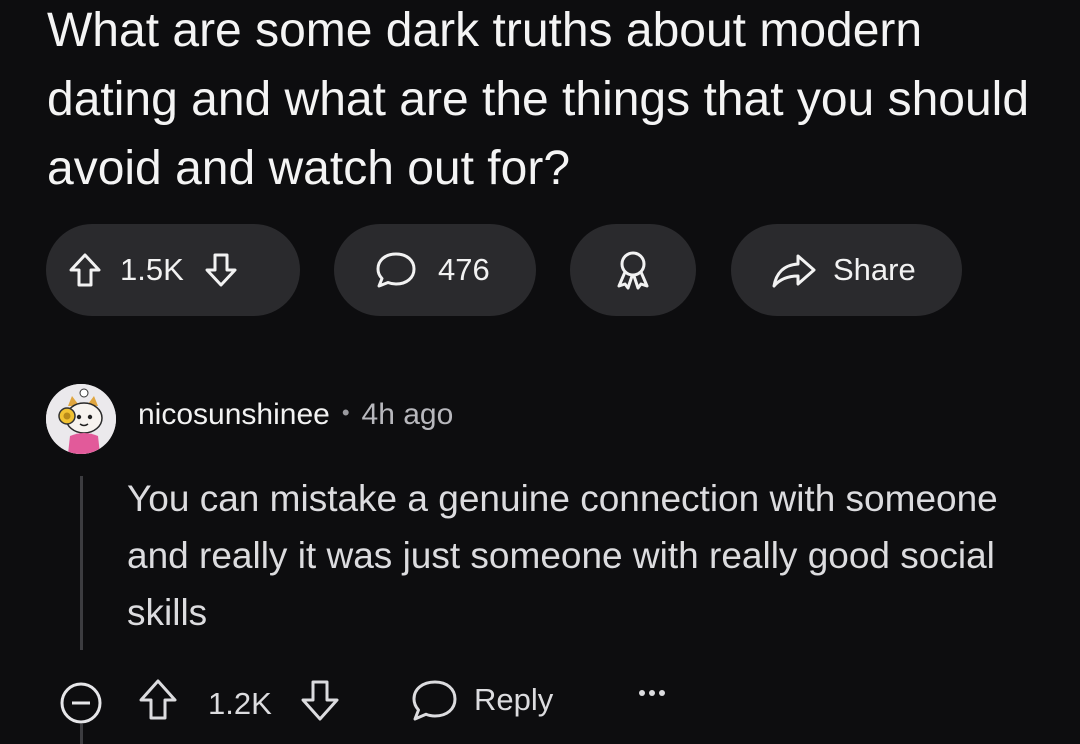  What do you see at coordinates (81, 419) in the screenshot?
I see `avatar` at bounding box center [81, 419].